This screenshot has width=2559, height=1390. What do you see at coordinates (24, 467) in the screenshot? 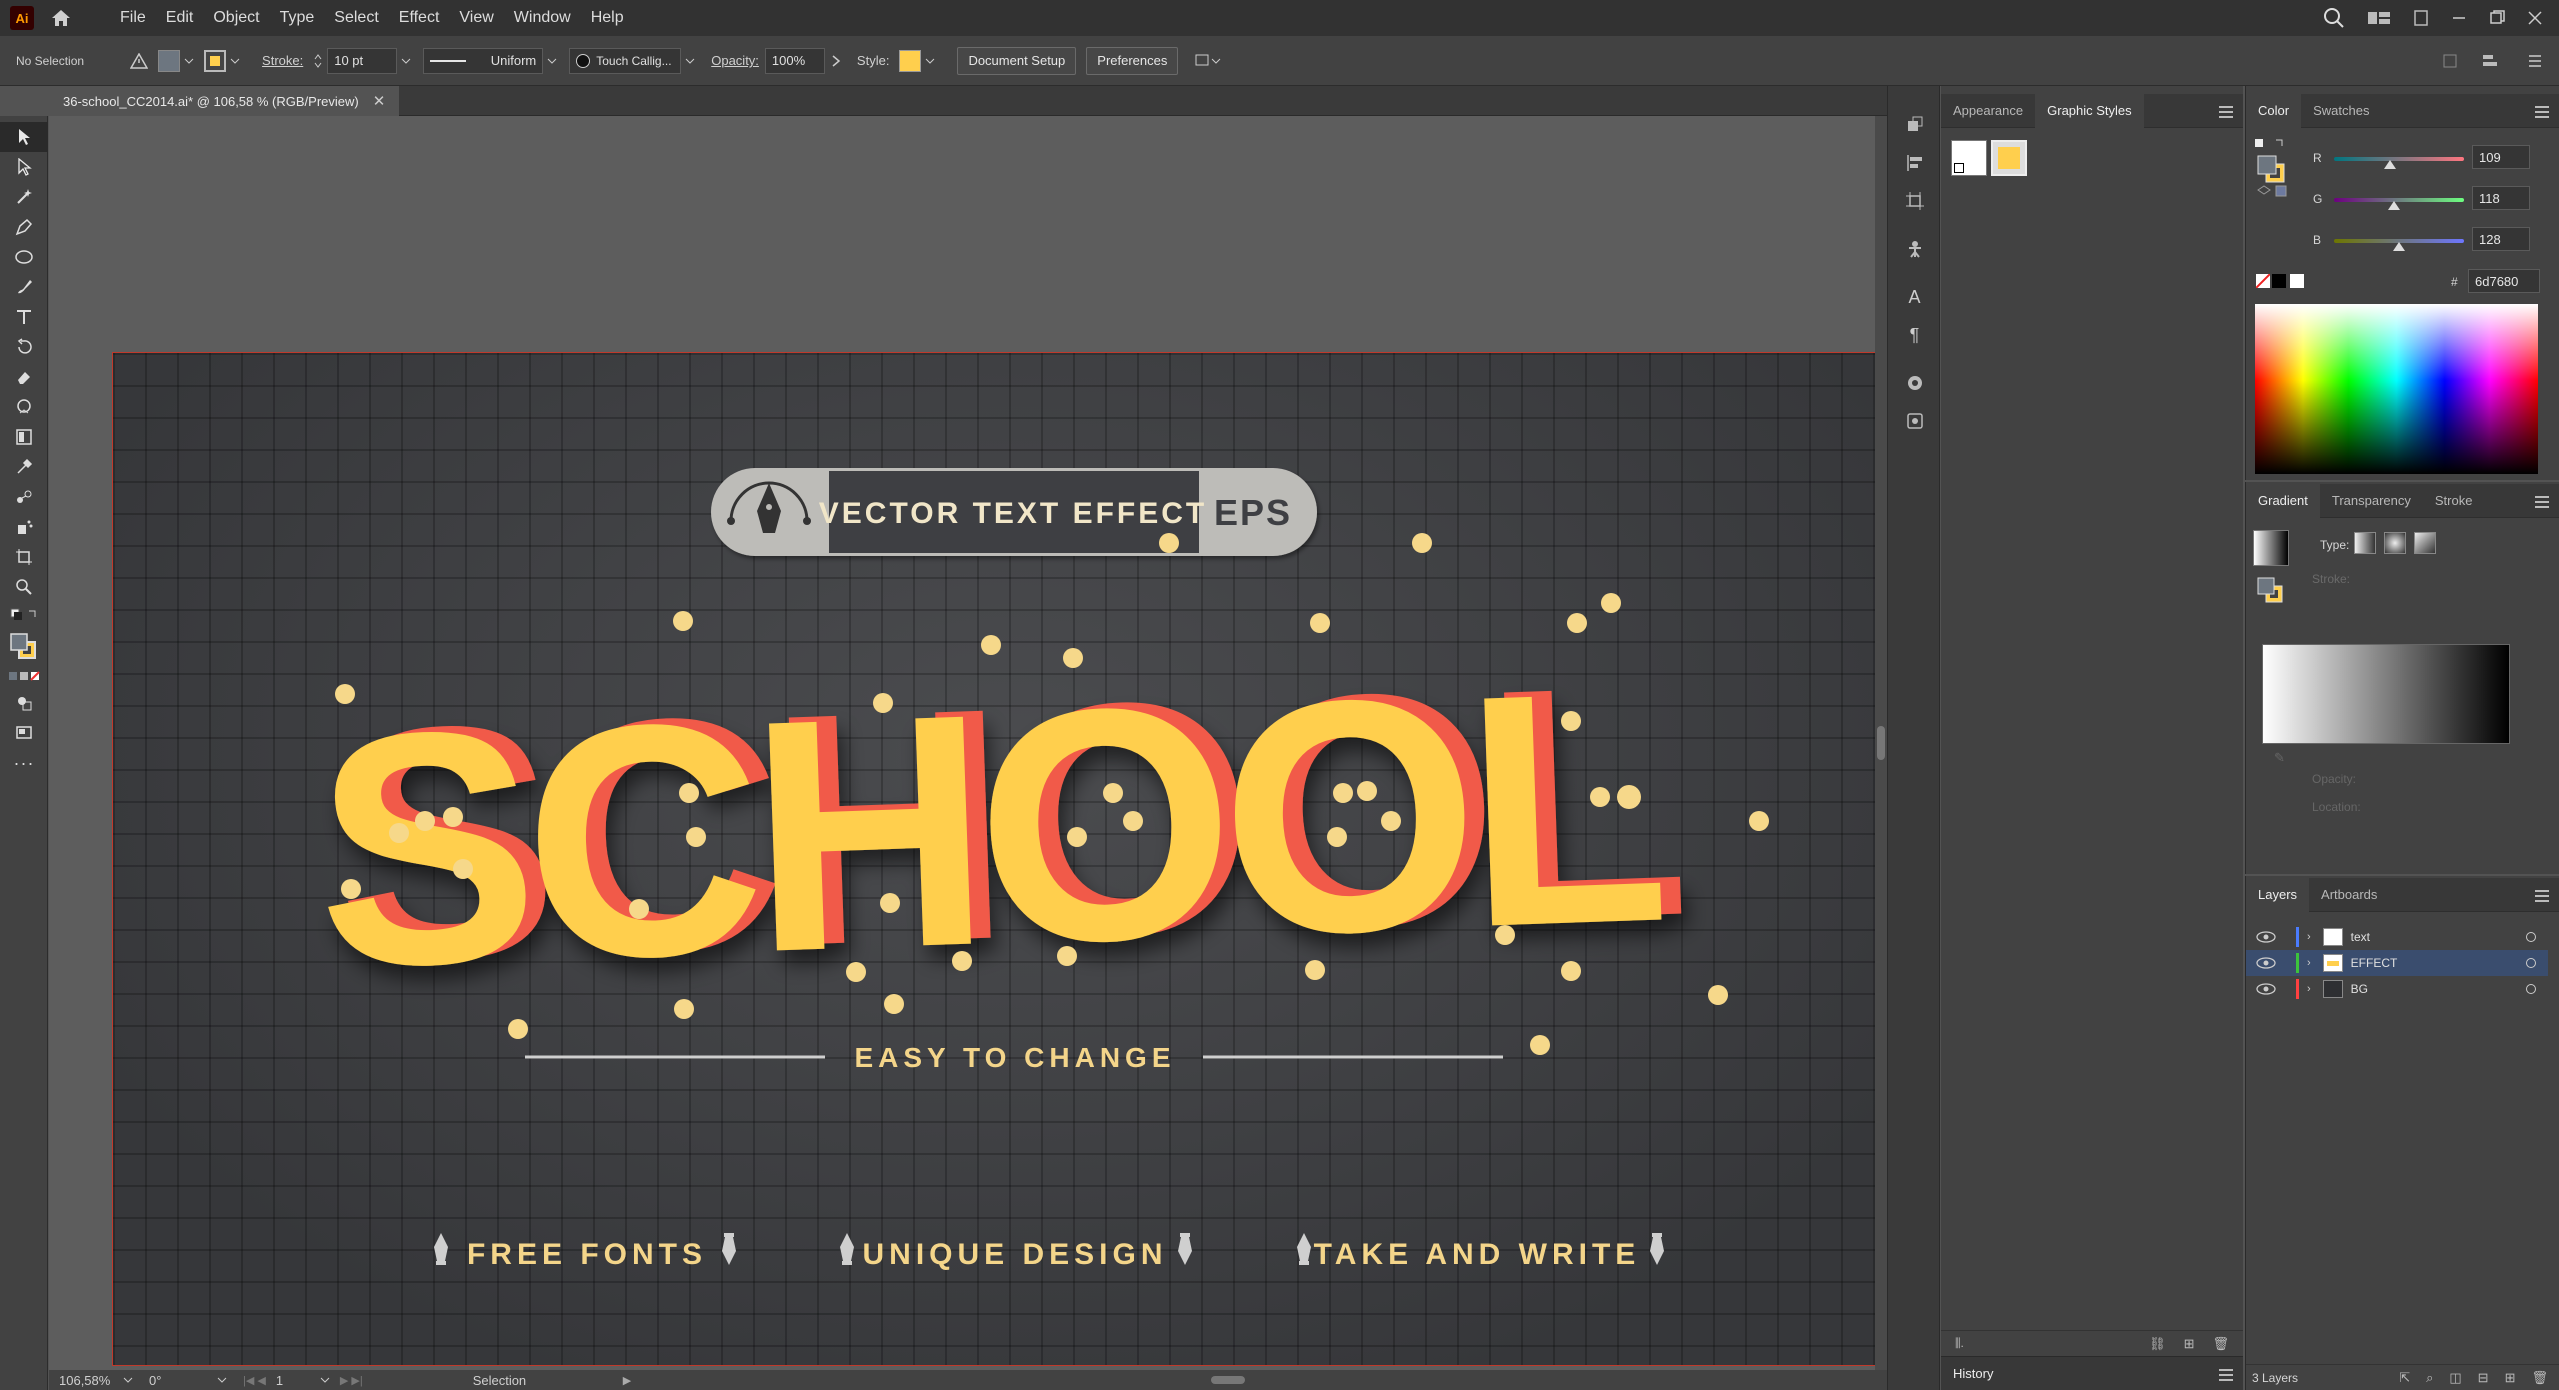
I see `eyedropper-tool-icon` at bounding box center [24, 467].